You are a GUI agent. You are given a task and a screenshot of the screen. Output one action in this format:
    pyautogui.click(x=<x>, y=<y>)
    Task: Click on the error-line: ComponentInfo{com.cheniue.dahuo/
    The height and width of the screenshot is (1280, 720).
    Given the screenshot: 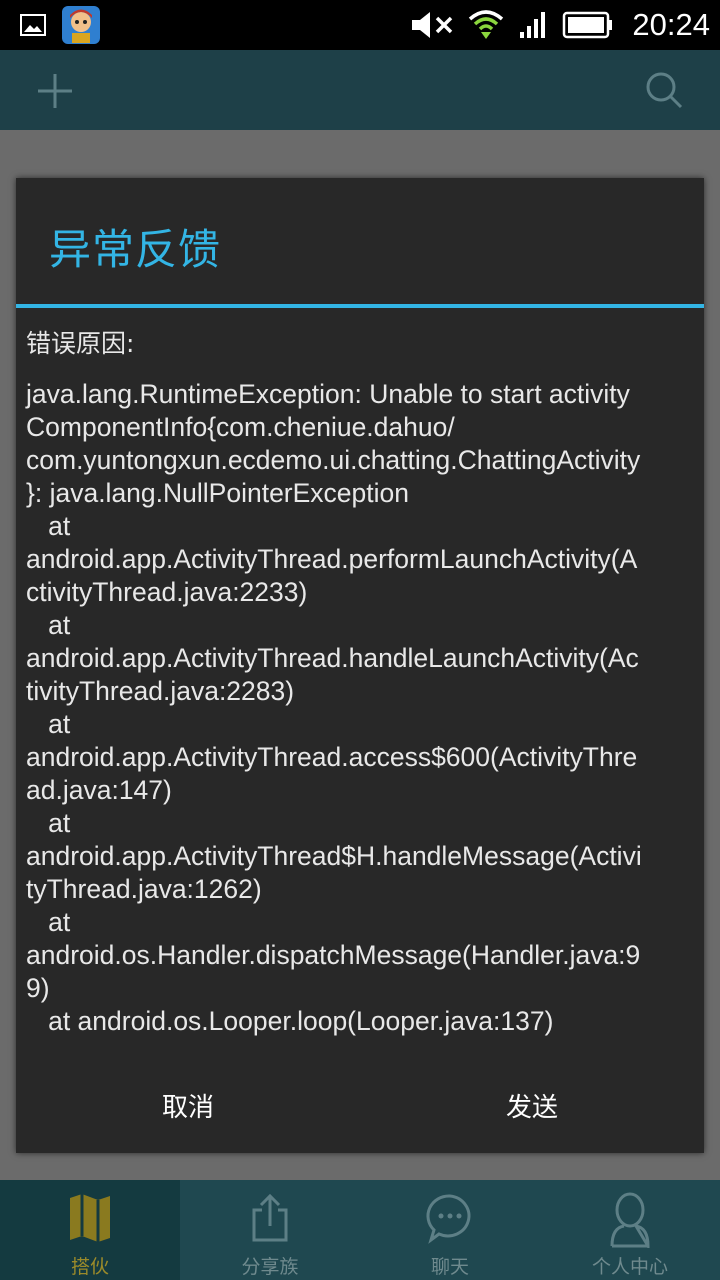 What is the action you would take?
    pyautogui.click(x=240, y=427)
    